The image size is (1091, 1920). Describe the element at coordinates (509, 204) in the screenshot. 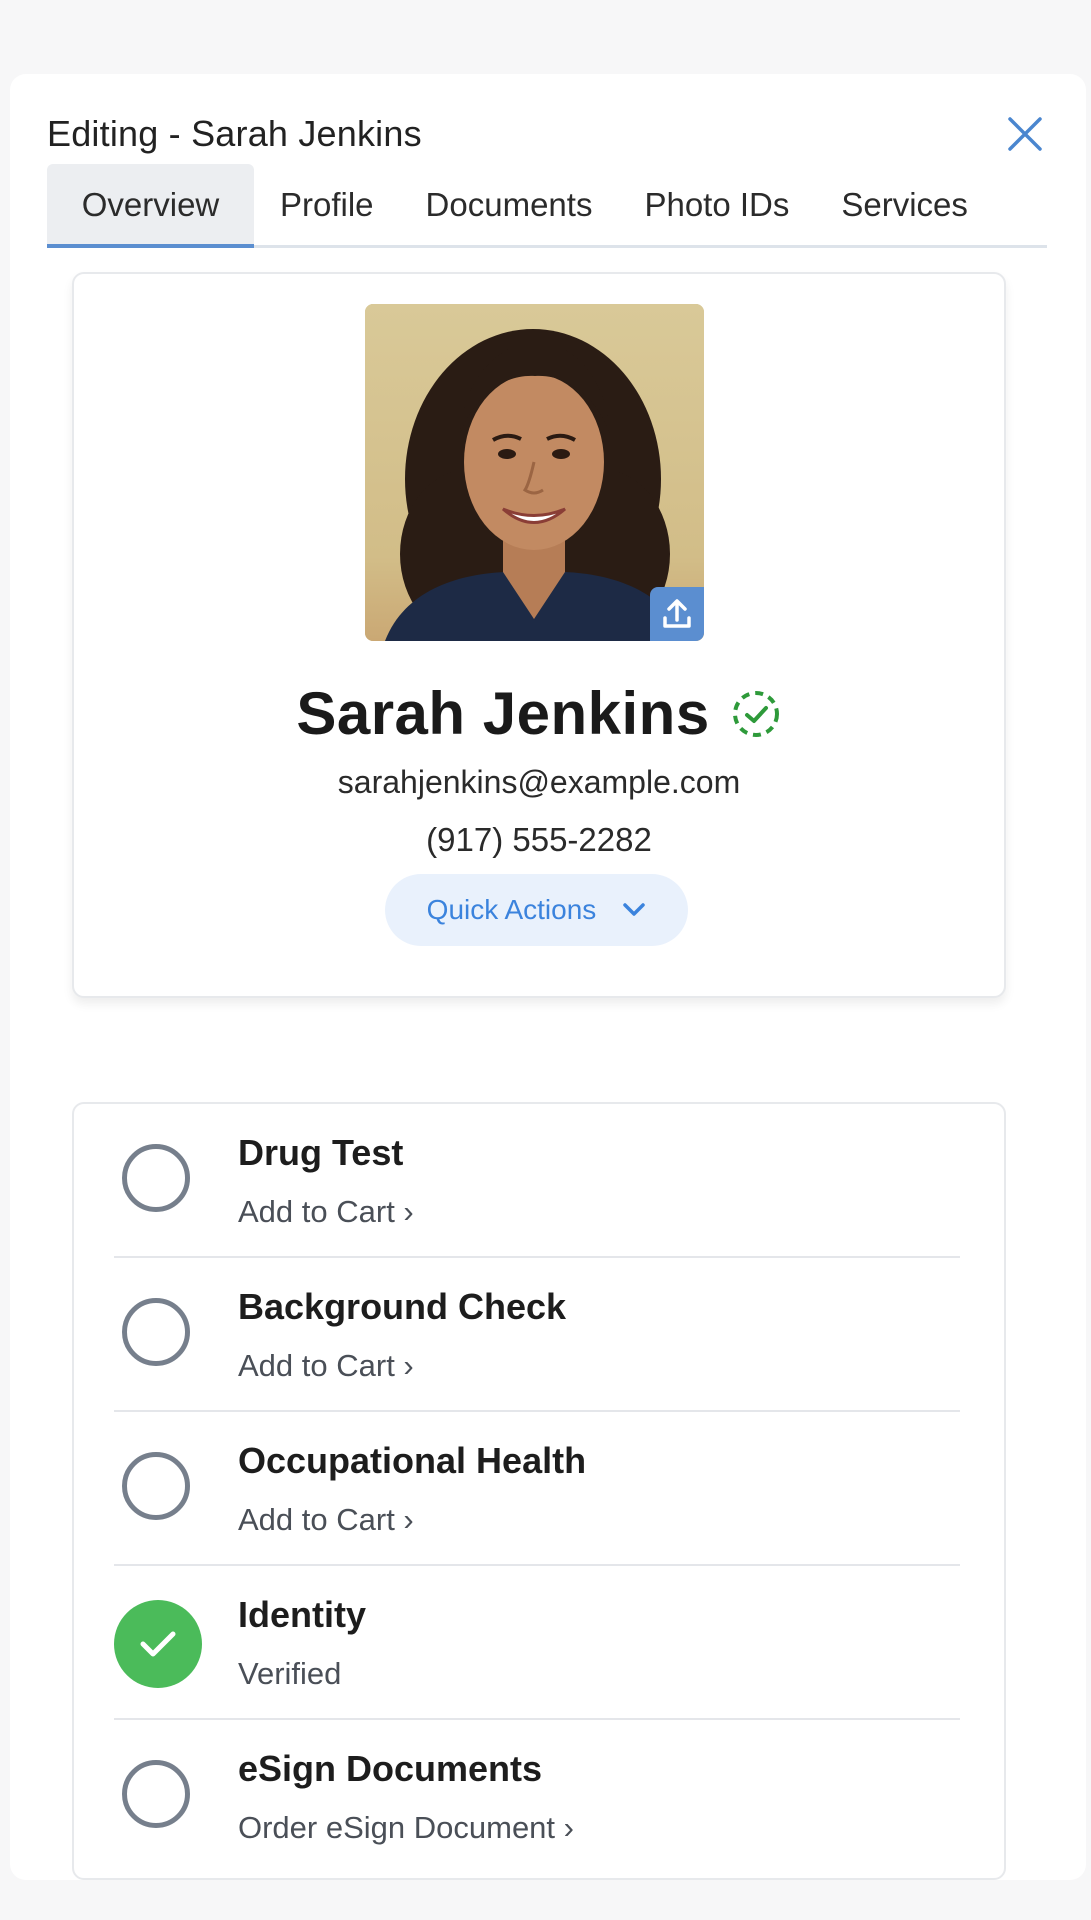

I see `tab-documents: Documents` at that location.